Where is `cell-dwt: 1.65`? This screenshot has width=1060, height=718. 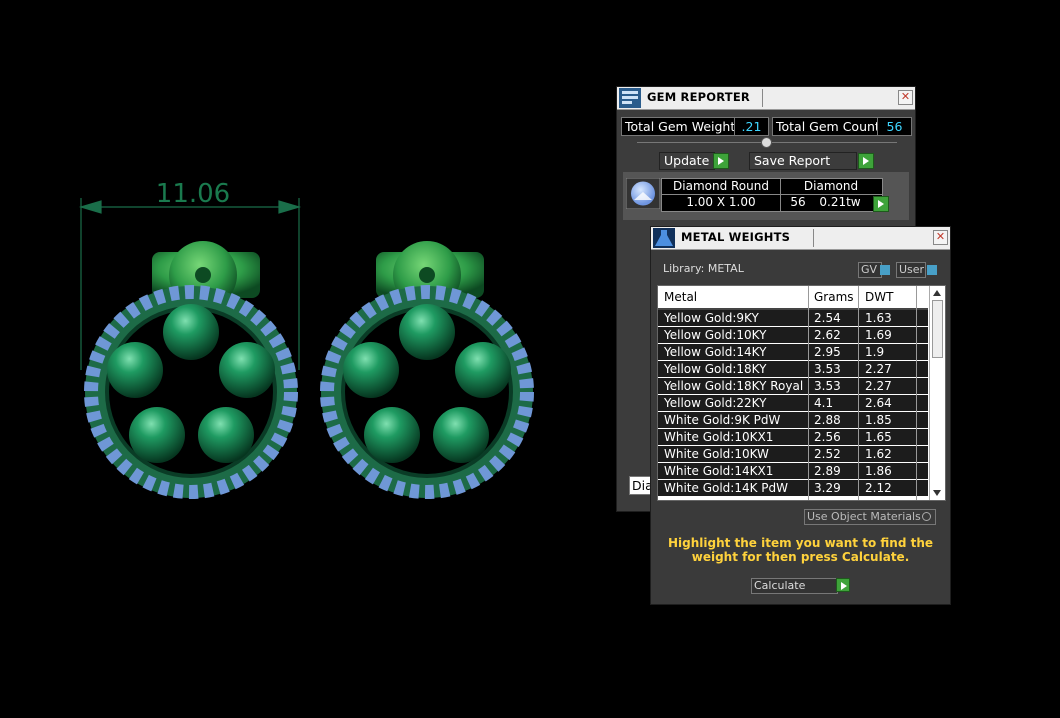 cell-dwt: 1.65 is located at coordinates (878, 437).